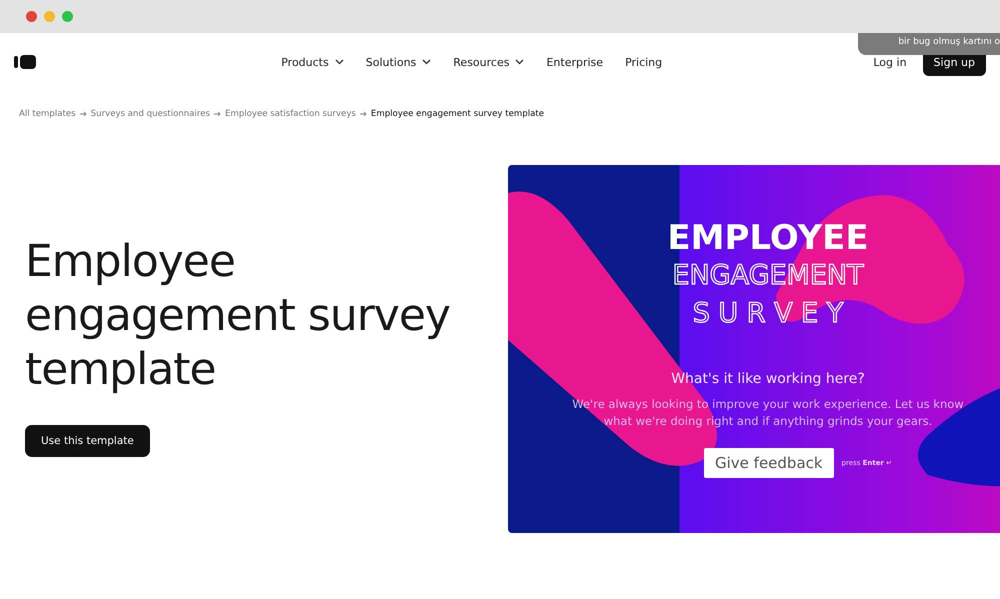 This screenshot has width=1000, height=599. What do you see at coordinates (768, 314) in the screenshot?
I see `survey-title: S U R V E Y` at bounding box center [768, 314].